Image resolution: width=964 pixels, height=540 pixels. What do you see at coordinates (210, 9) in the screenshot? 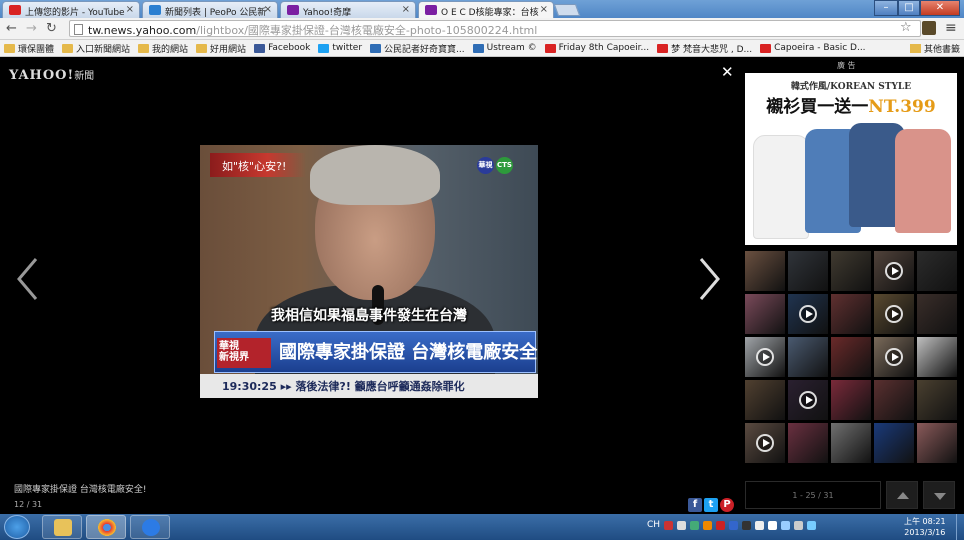
I see `tab-peopo: 新聞列表 | PeoPo 公民新 ×` at bounding box center [210, 9].